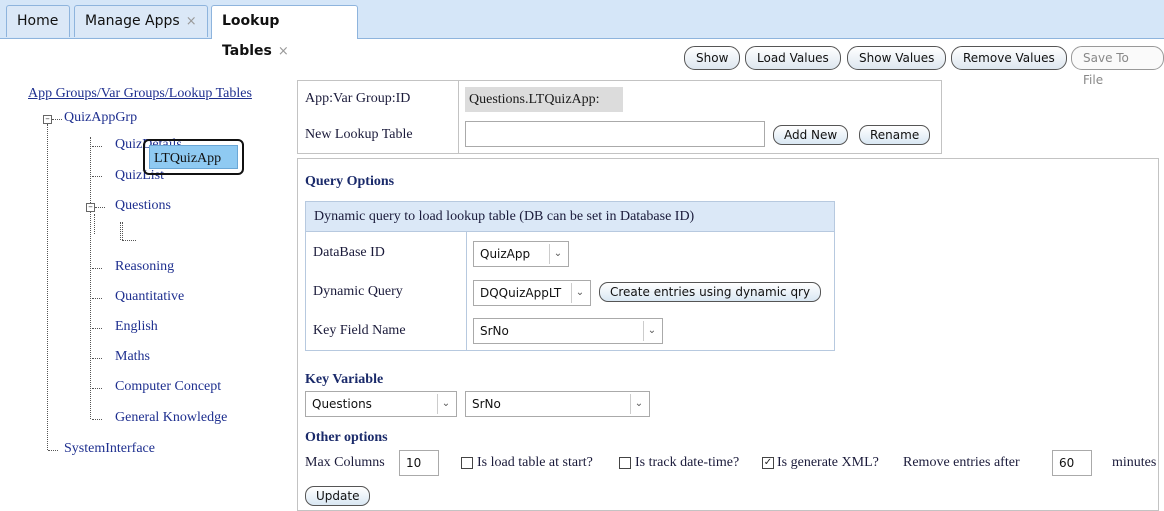 This screenshot has width=1164, height=511. Describe the element at coordinates (359, 330) in the screenshot. I see `key-field-name-label: Key Field Name` at that location.